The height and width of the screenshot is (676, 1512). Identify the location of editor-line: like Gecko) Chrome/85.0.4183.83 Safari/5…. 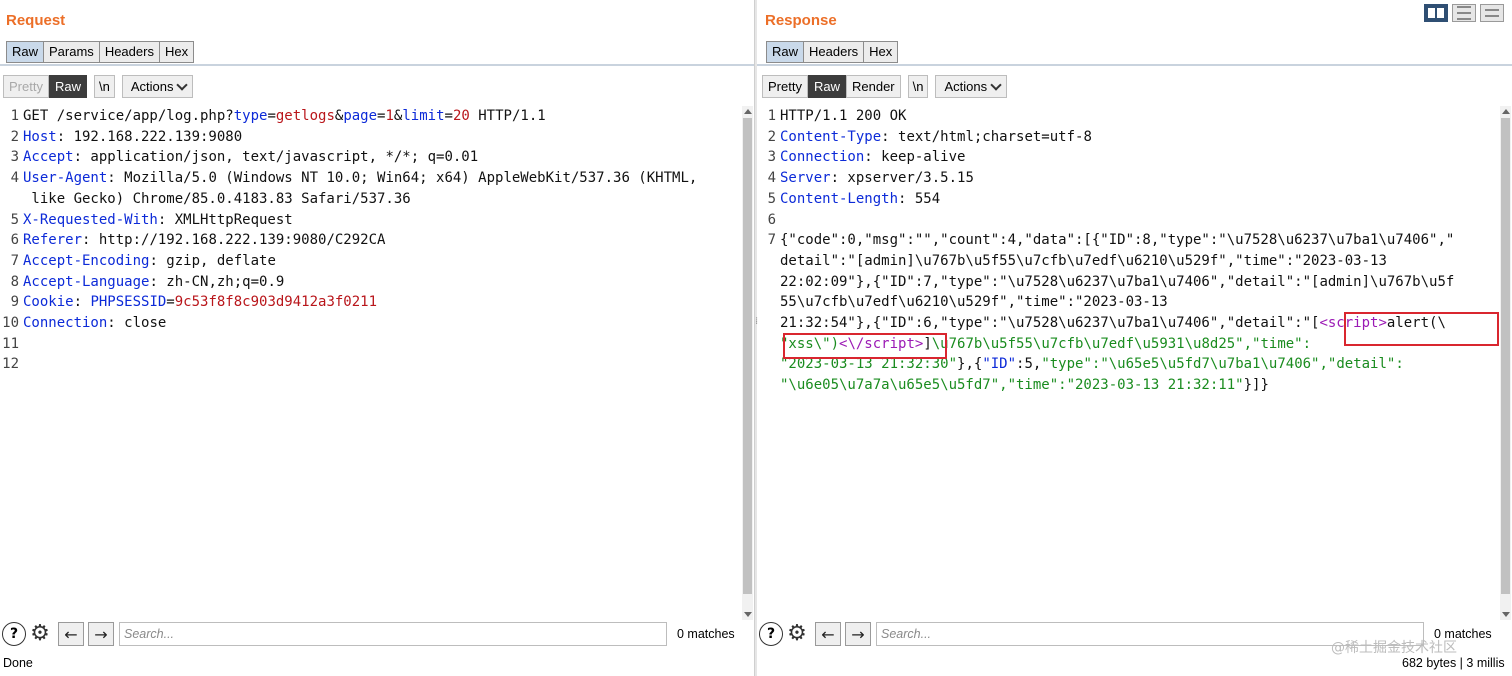
(217, 198).